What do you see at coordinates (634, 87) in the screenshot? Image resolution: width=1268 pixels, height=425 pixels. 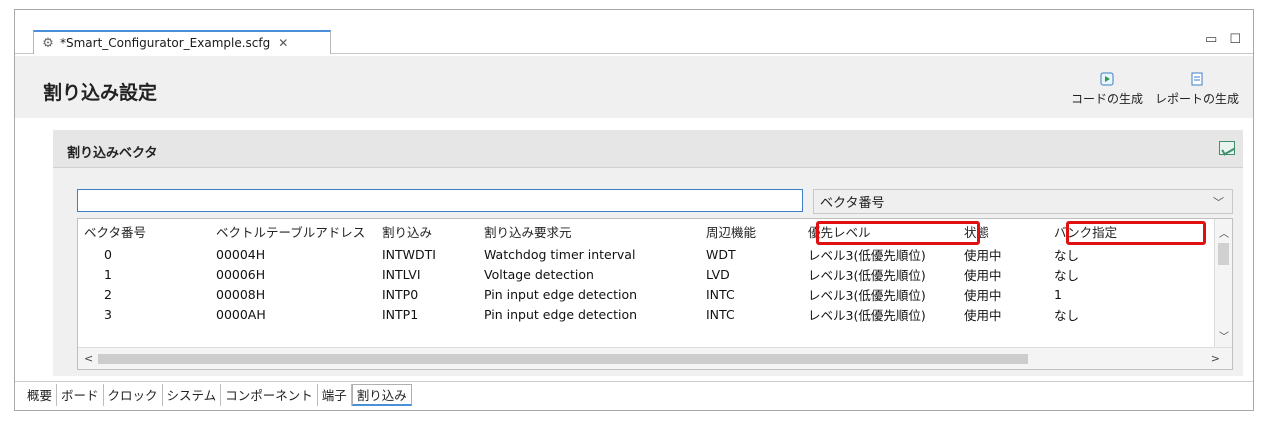 I see `page-header: 割り込み設定 コードの生成 レポートの生成` at bounding box center [634, 87].